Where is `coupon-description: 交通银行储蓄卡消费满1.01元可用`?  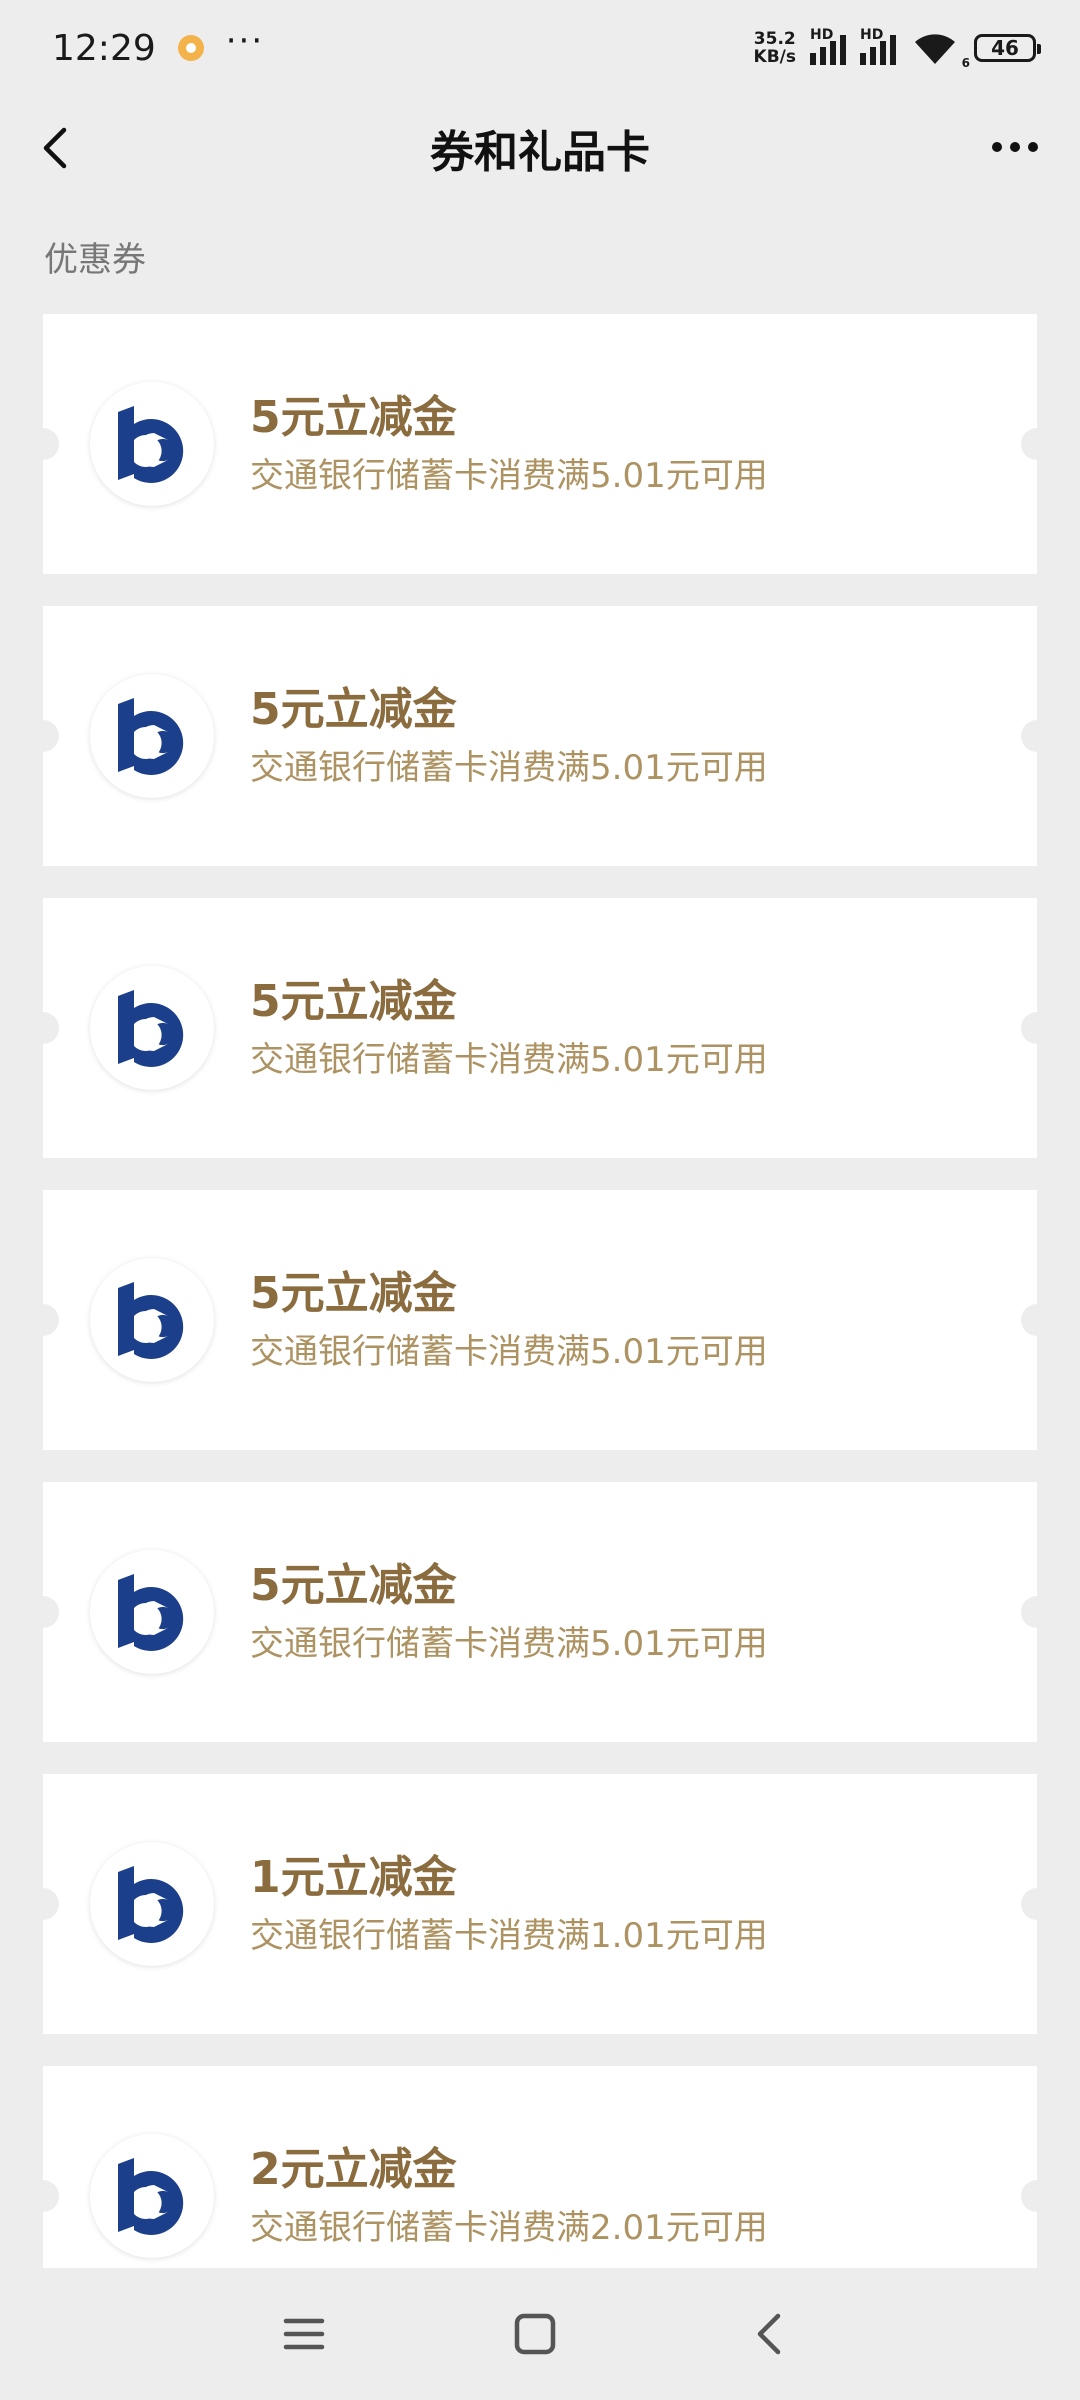
coupon-description: 交通银行储蓄卡消费满1.01元可用 is located at coordinates (509, 1936).